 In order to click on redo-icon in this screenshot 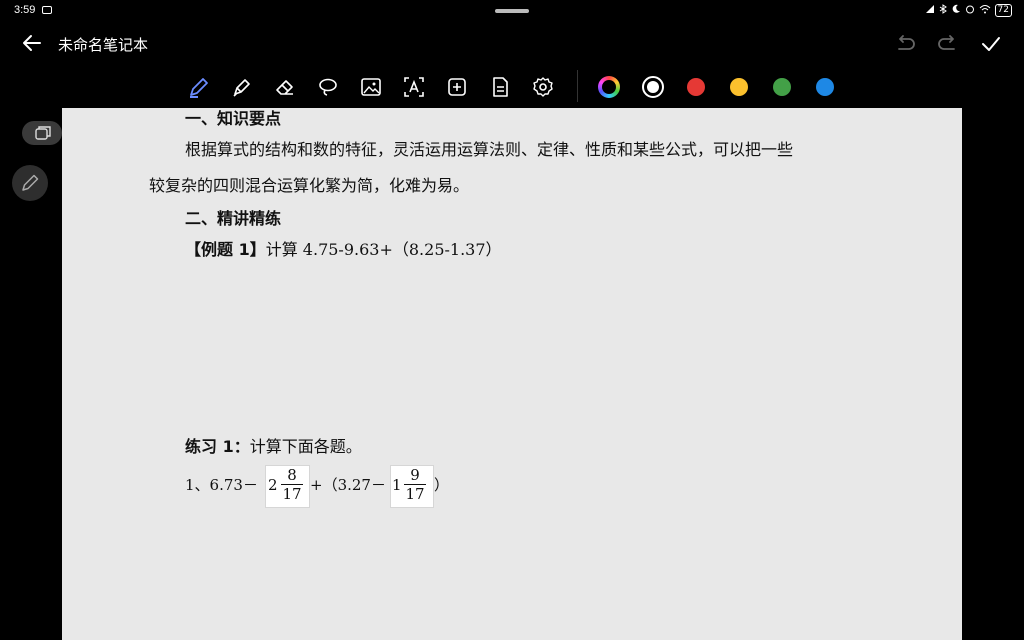, I will do `click(946, 42)`.